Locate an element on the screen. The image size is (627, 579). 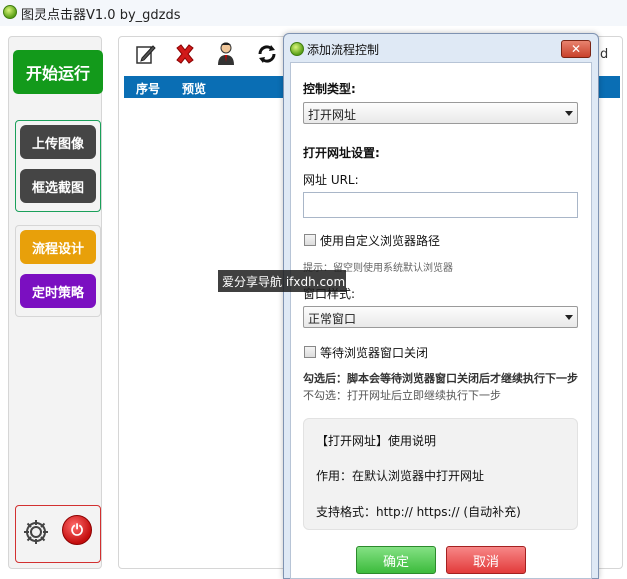
url-label: 网址 URL: is located at coordinates (331, 180).